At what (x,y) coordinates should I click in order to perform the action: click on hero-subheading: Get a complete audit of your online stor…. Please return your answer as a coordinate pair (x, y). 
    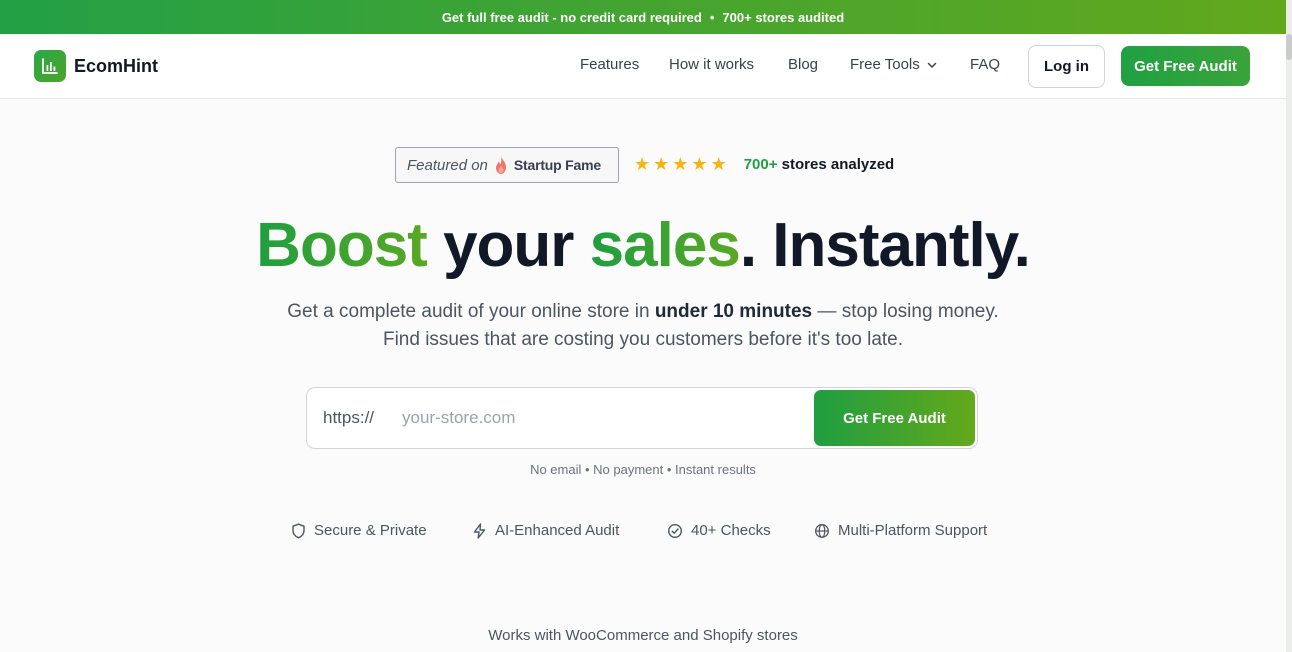
    Looking at the image, I should click on (643, 326).